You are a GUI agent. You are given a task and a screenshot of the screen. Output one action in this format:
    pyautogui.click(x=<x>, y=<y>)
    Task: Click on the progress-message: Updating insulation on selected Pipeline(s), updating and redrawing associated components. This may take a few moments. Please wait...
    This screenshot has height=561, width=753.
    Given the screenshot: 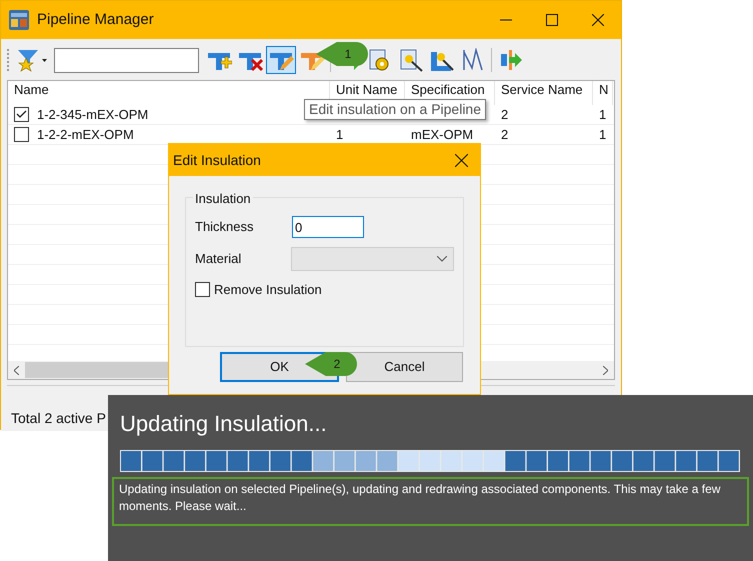 What is the action you would take?
    pyautogui.click(x=420, y=498)
    